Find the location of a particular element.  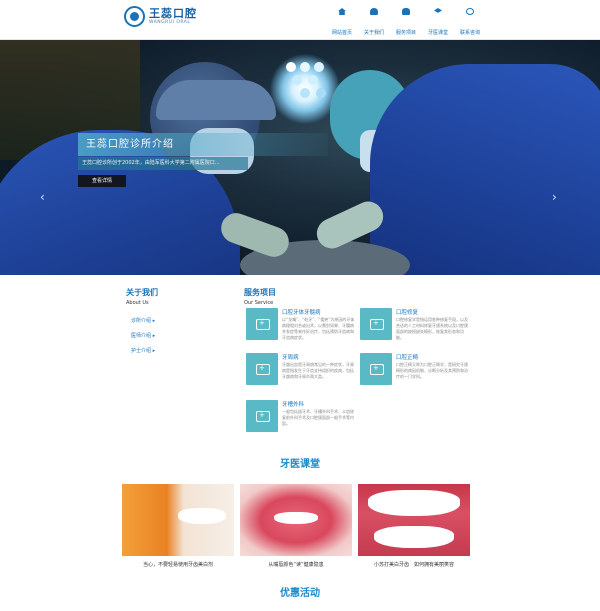

nav-item-label: 牙医课堂 is located at coordinates (437, 33).